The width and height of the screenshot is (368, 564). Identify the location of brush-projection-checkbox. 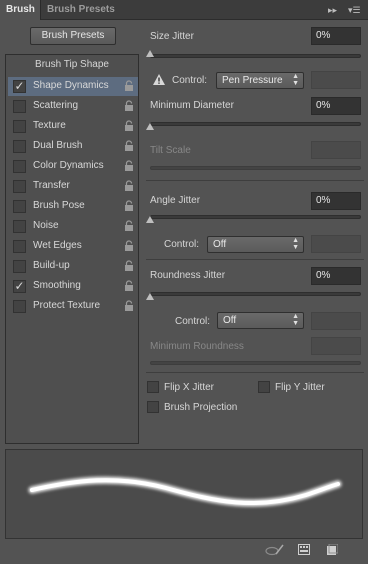
(153, 407).